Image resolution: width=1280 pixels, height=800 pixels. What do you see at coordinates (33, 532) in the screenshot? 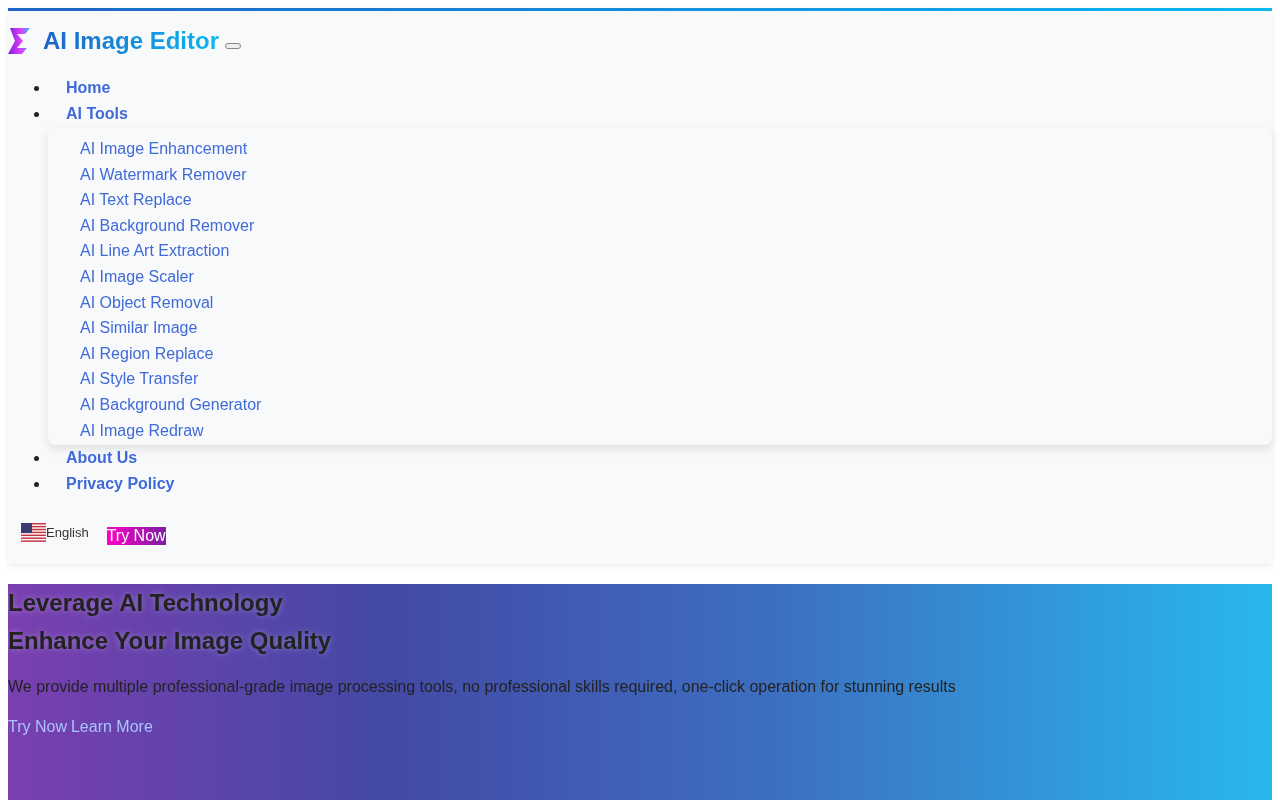
I see `us-flag-icon` at bounding box center [33, 532].